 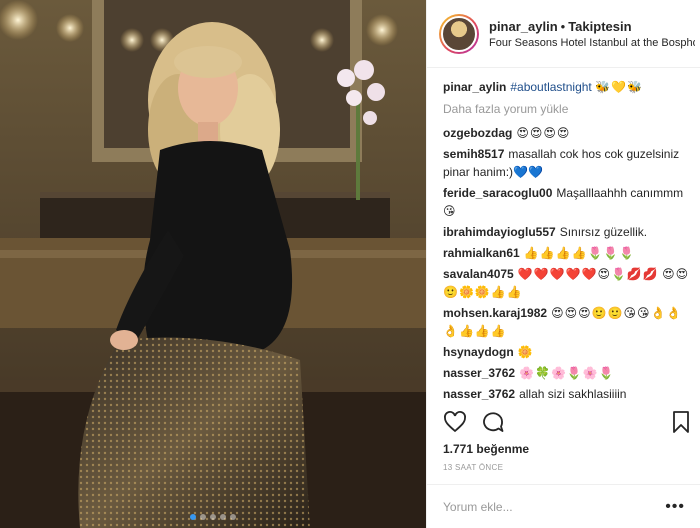 What do you see at coordinates (473, 154) in the screenshot?
I see `comment-username: semih8517` at bounding box center [473, 154].